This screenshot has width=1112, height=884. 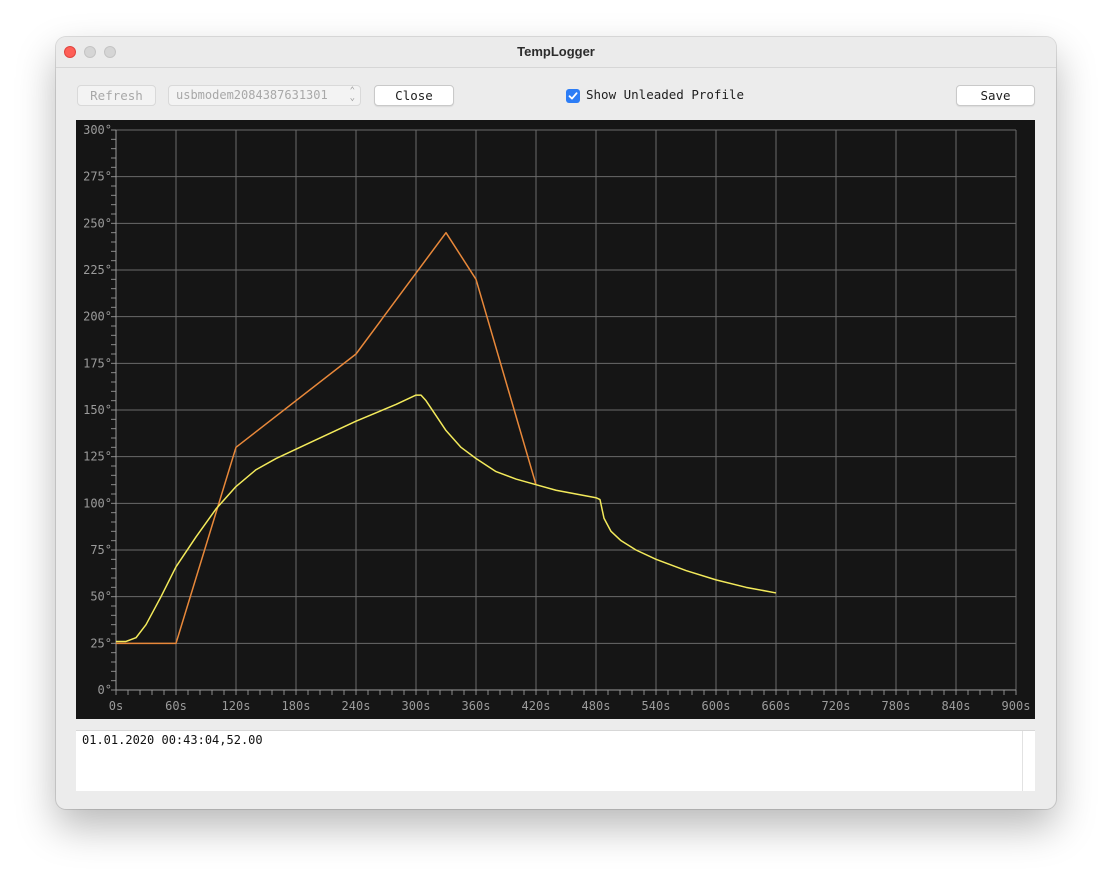 I want to click on show-profile-checkbox, so click(x=573, y=96).